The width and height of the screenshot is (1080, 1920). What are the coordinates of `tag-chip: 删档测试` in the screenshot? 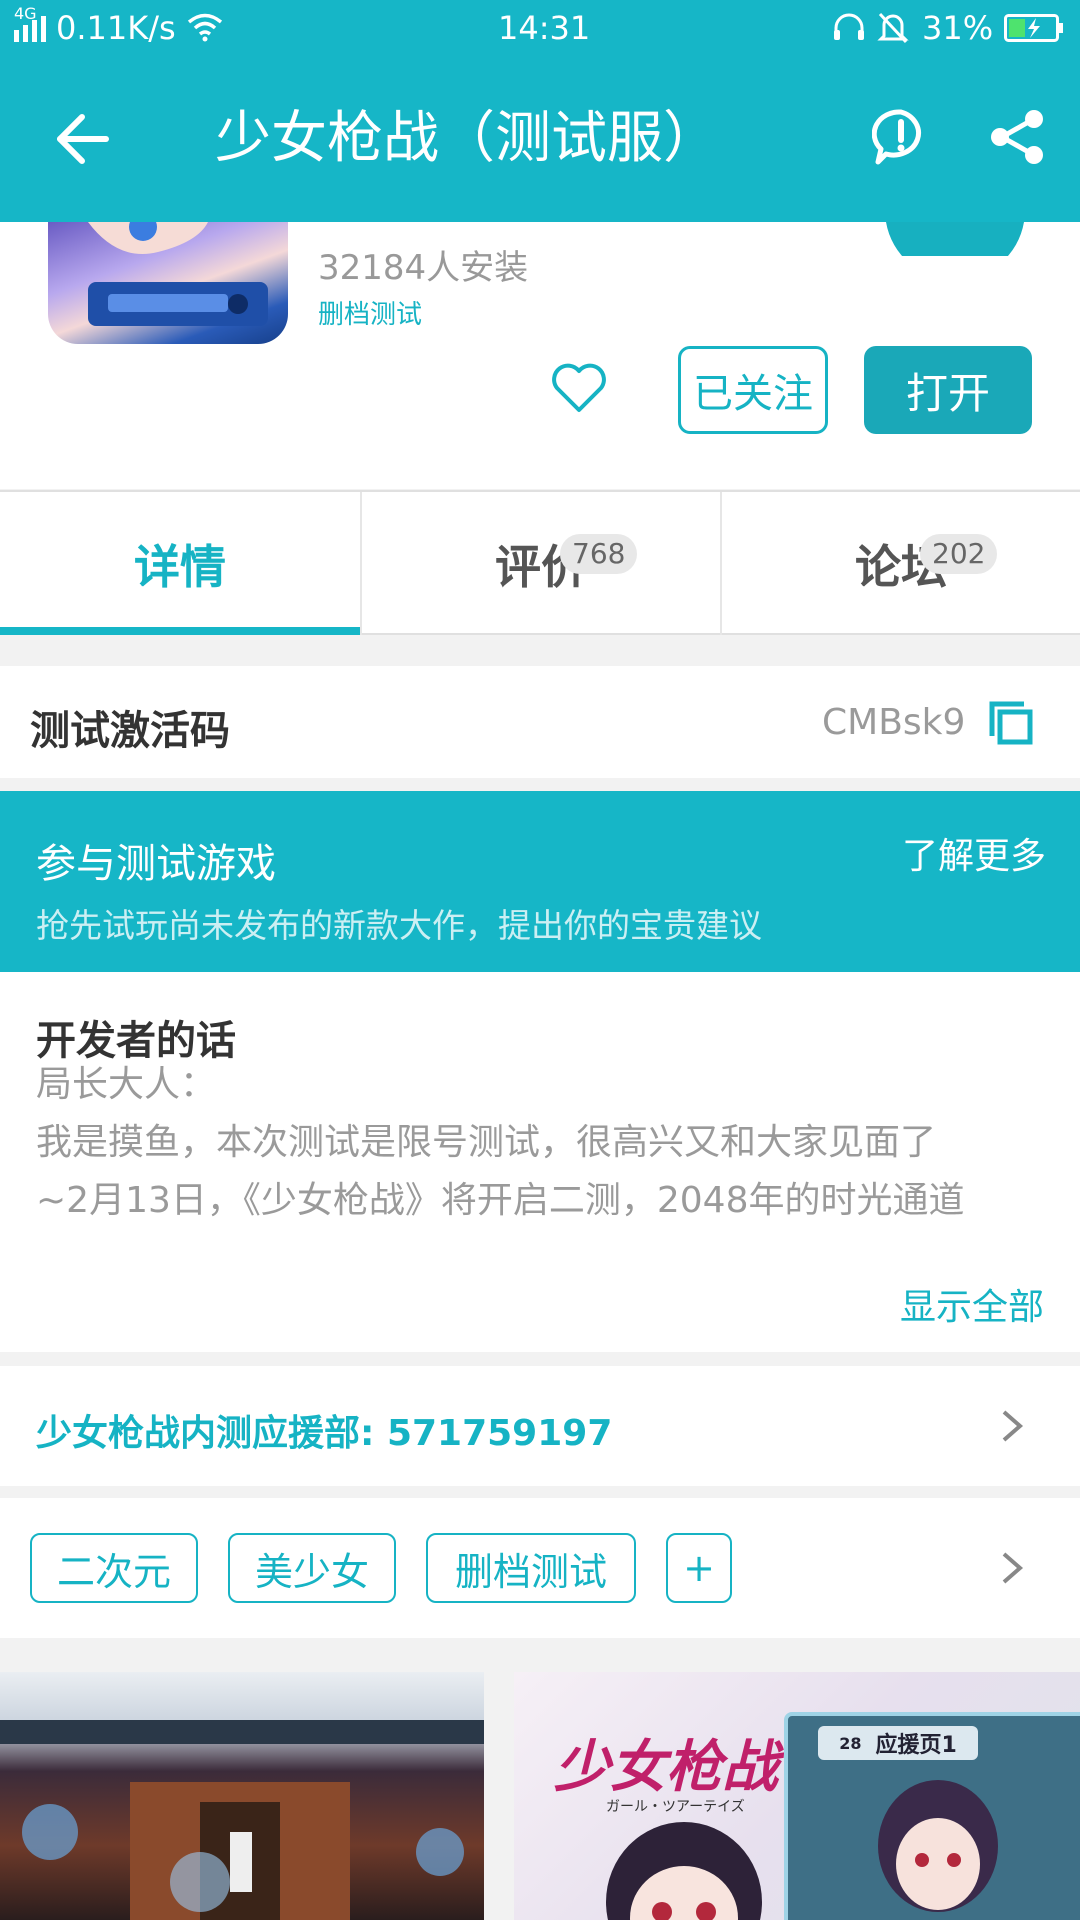 It's located at (531, 1568).